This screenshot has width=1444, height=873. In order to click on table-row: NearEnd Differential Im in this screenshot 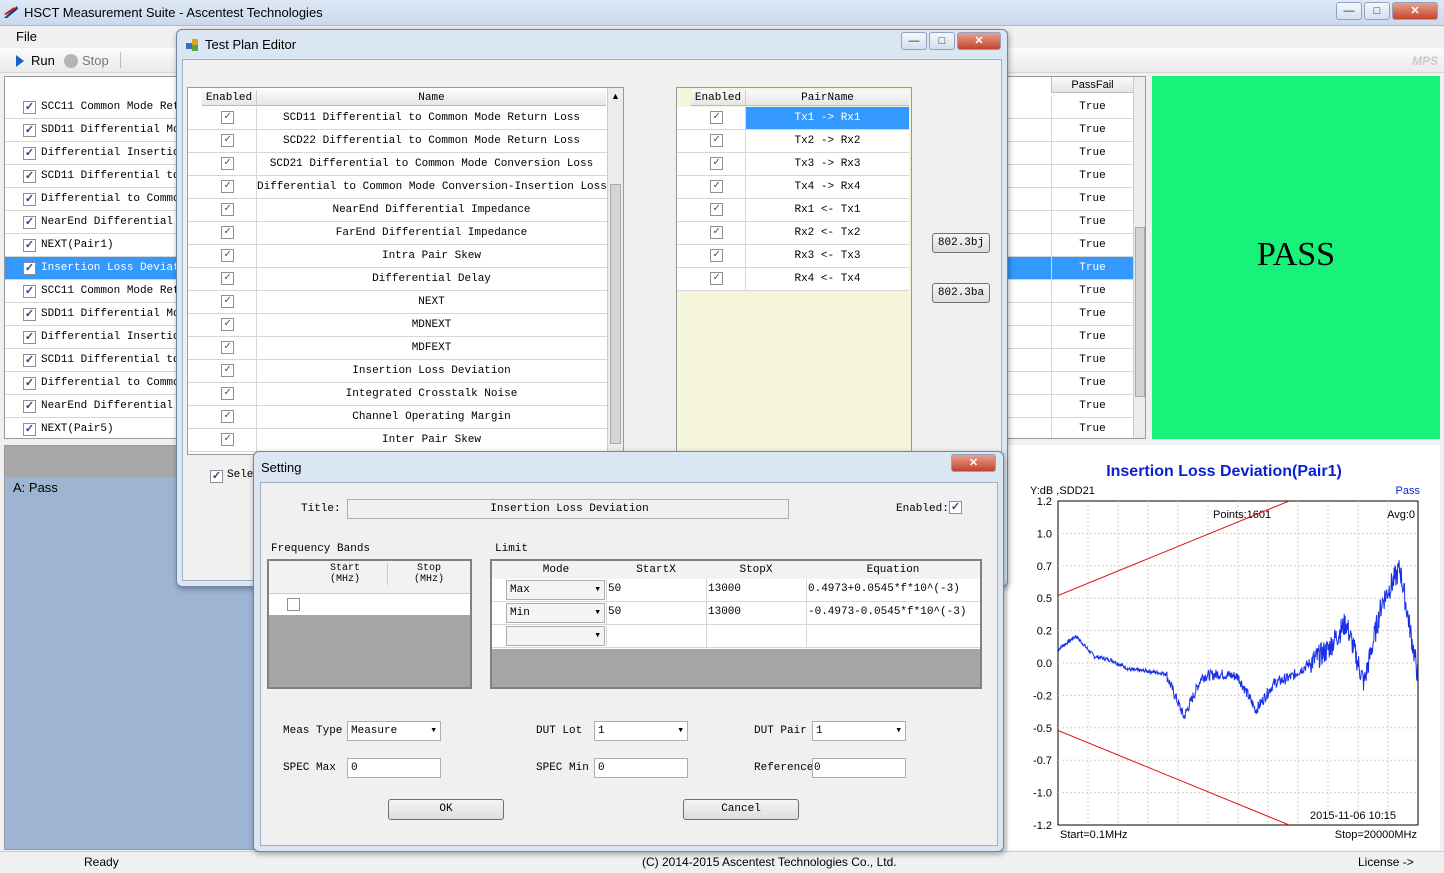, I will do `click(91, 222)`.